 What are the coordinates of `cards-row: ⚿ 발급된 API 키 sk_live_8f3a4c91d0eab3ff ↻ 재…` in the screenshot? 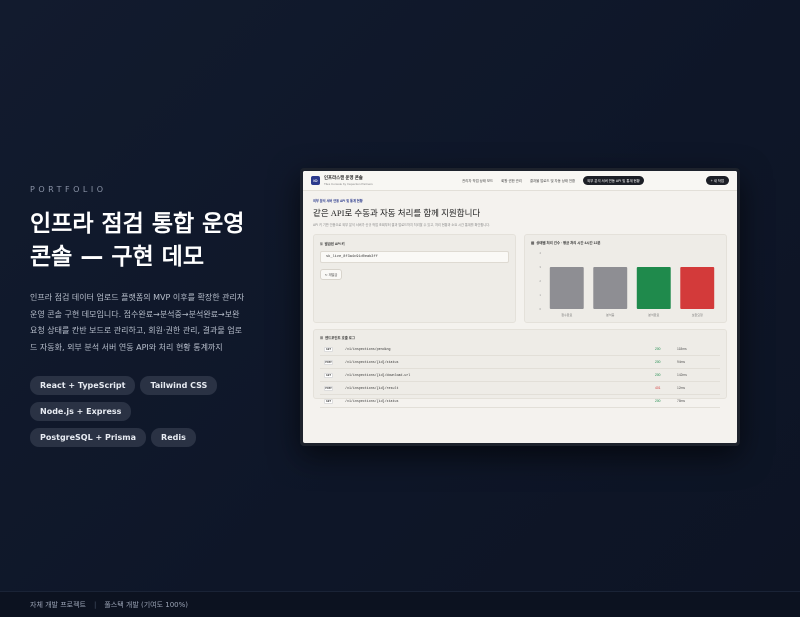 It's located at (520, 278).